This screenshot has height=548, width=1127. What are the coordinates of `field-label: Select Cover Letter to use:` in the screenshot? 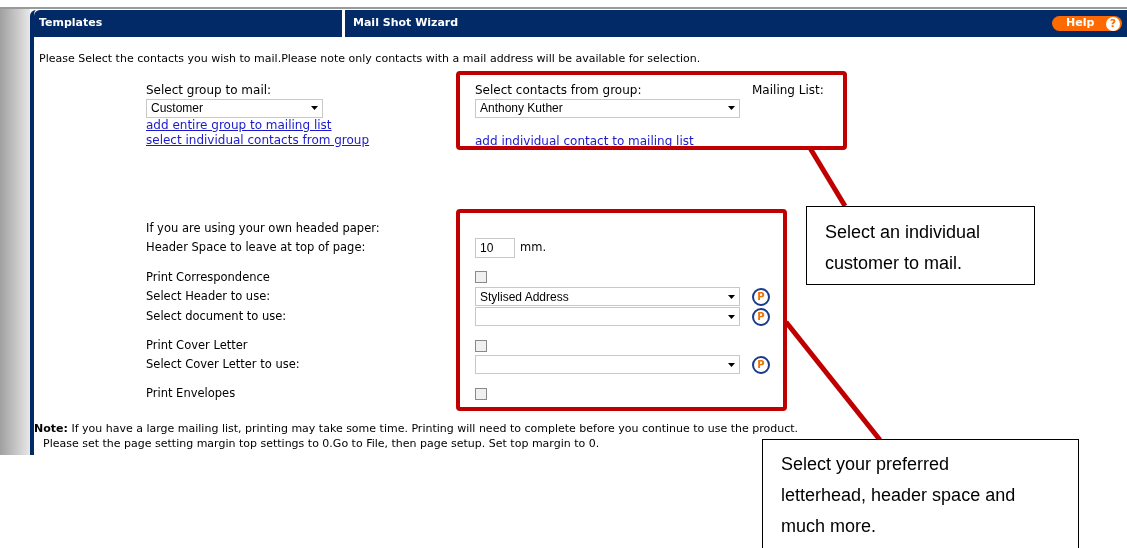 It's located at (223, 365).